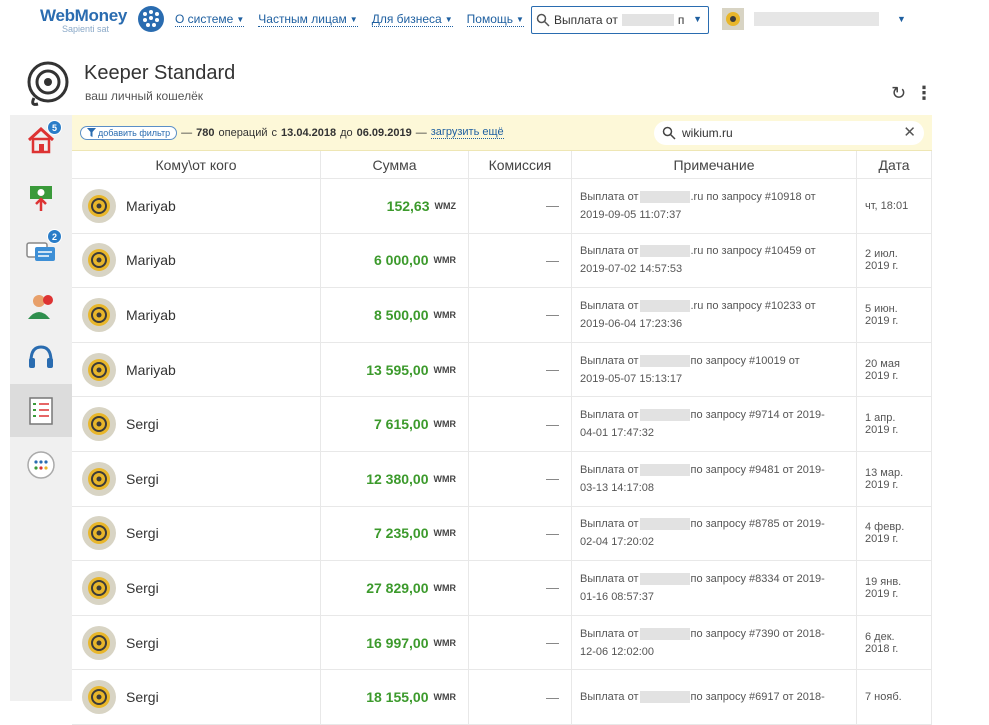  I want to click on menu-personal: Частным лицам ▼, so click(308, 19).